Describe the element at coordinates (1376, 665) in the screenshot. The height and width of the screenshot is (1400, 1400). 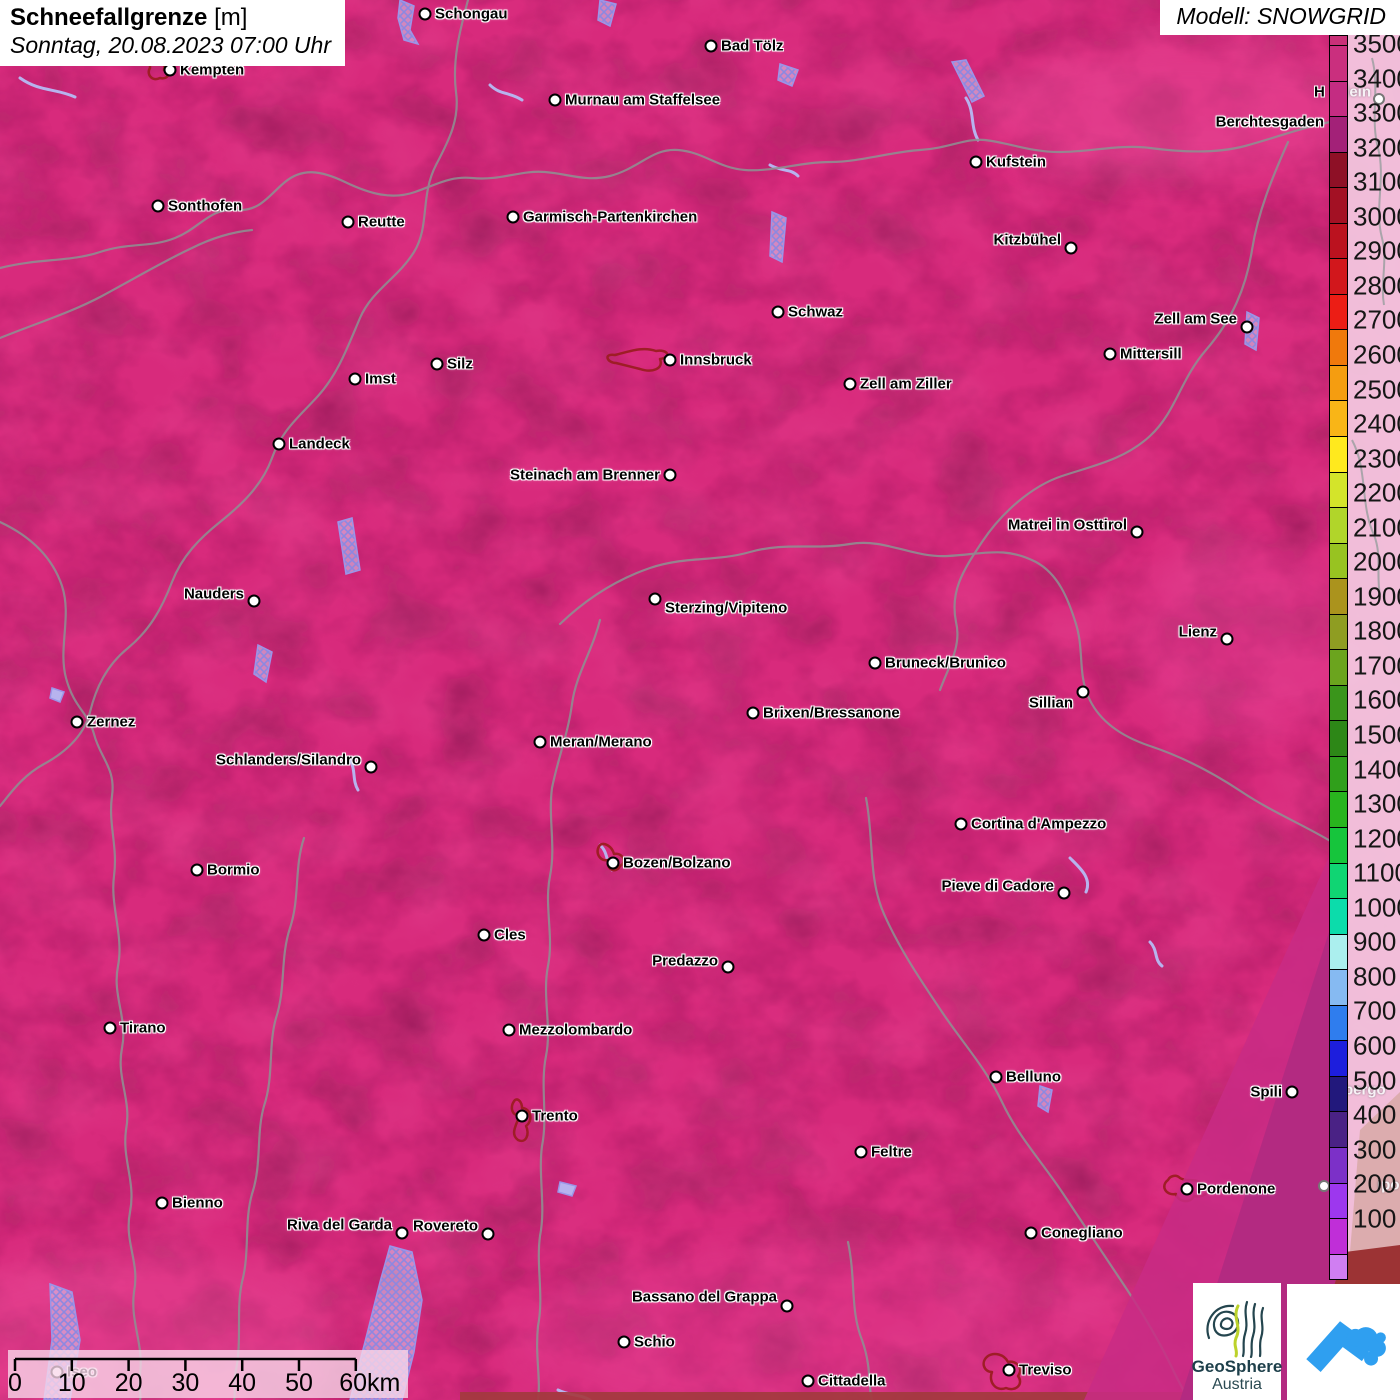
I see `colorbar-tick-label: 1700` at that location.